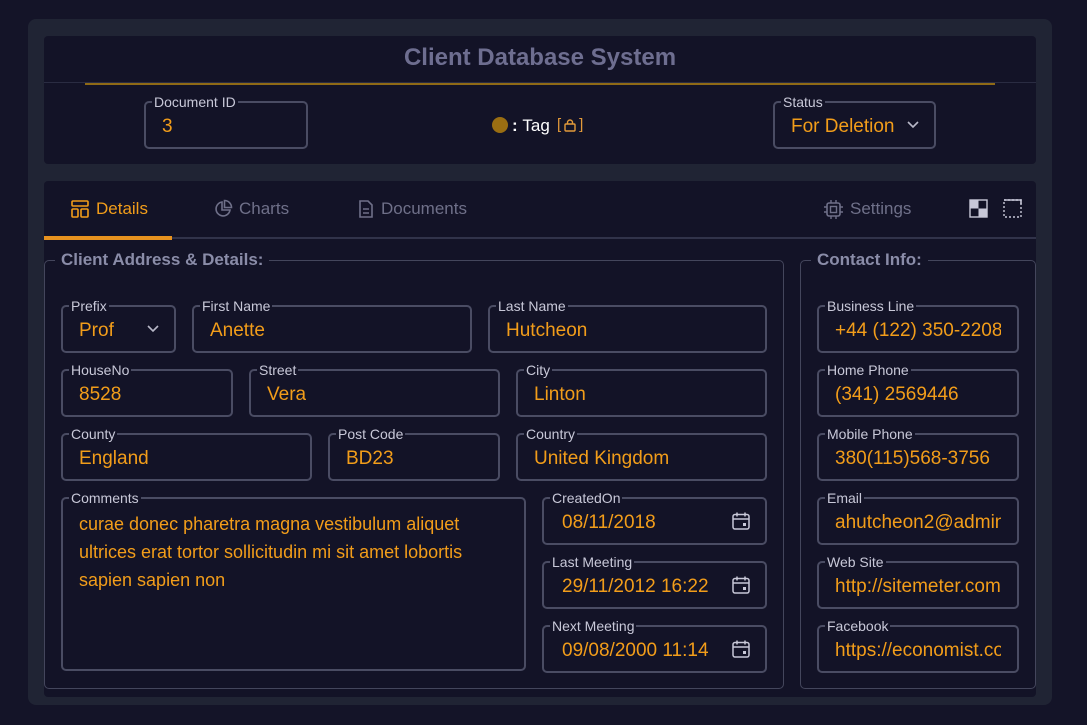  Describe the element at coordinates (912, 458) in the screenshot. I see `mobile-phone-value: 380(115)568-3756` at that location.